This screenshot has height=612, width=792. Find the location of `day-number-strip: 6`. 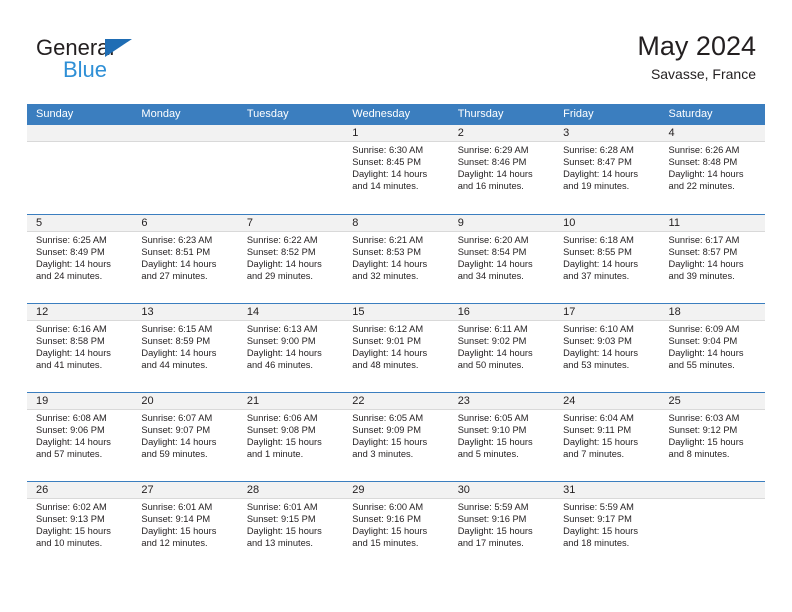

day-number-strip: 6 is located at coordinates (185, 223).